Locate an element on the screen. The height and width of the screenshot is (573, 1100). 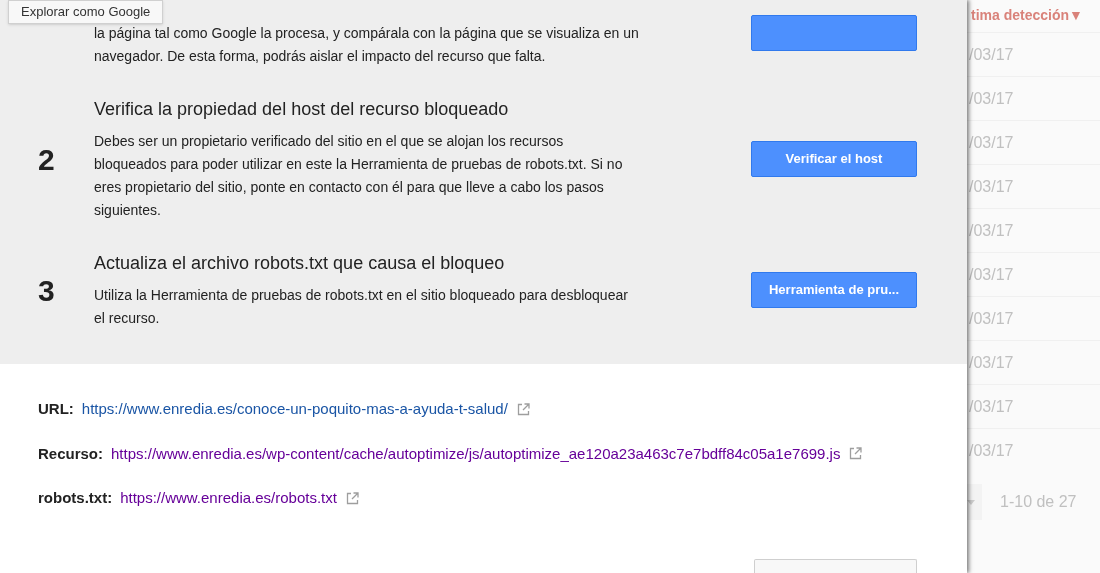
detail-link: https://www.enredia.es/robots.txt is located at coordinates (228, 498).